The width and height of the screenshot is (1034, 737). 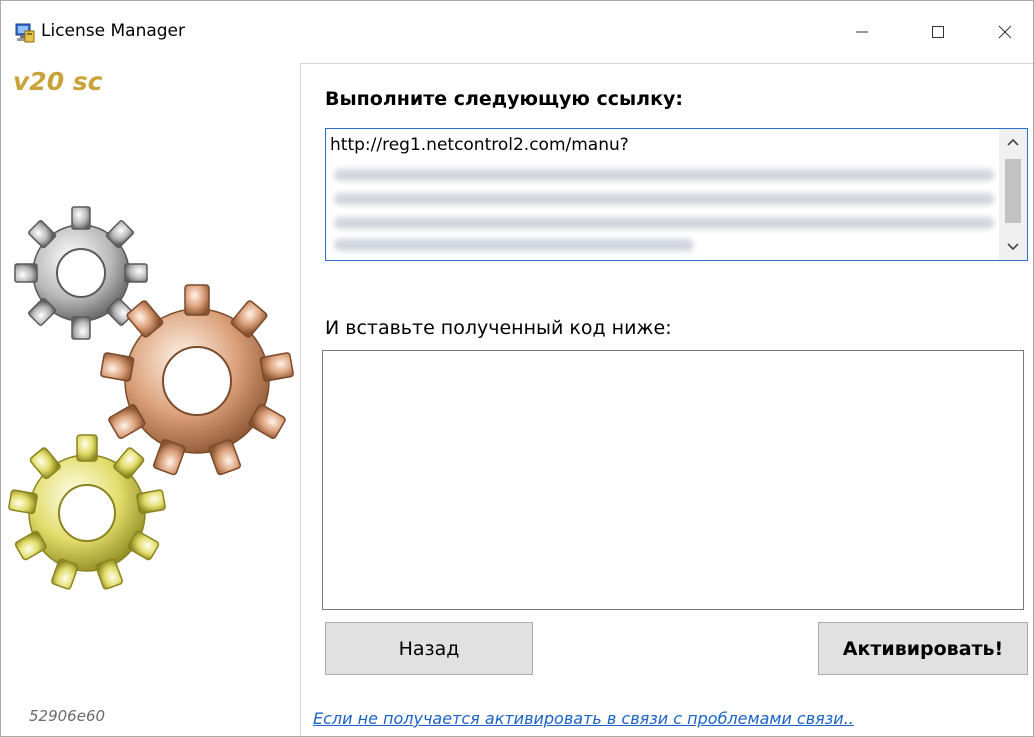 I want to click on close-icon, so click(x=1005, y=32).